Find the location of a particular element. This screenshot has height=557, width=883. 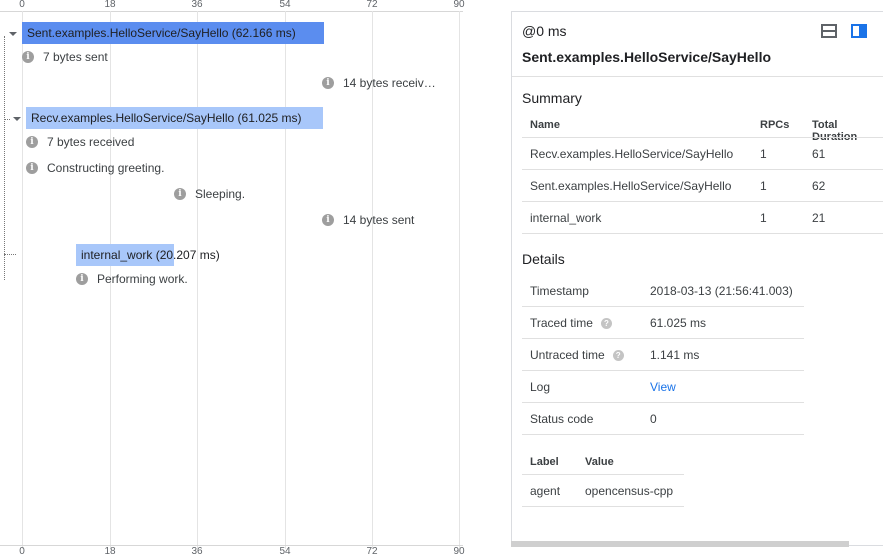

annotation-text: 7 bytes sent is located at coordinates (75, 57).